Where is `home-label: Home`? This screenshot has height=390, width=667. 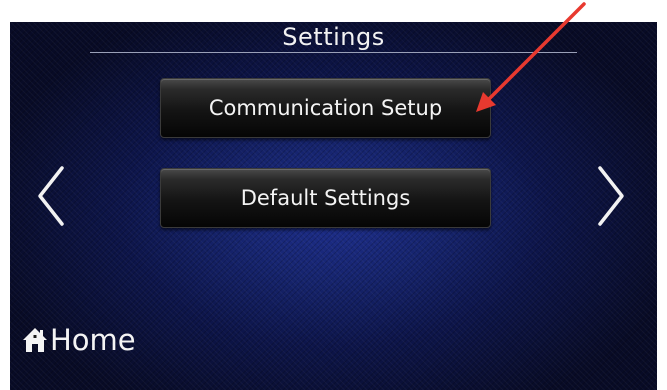 home-label: Home is located at coordinates (93, 340).